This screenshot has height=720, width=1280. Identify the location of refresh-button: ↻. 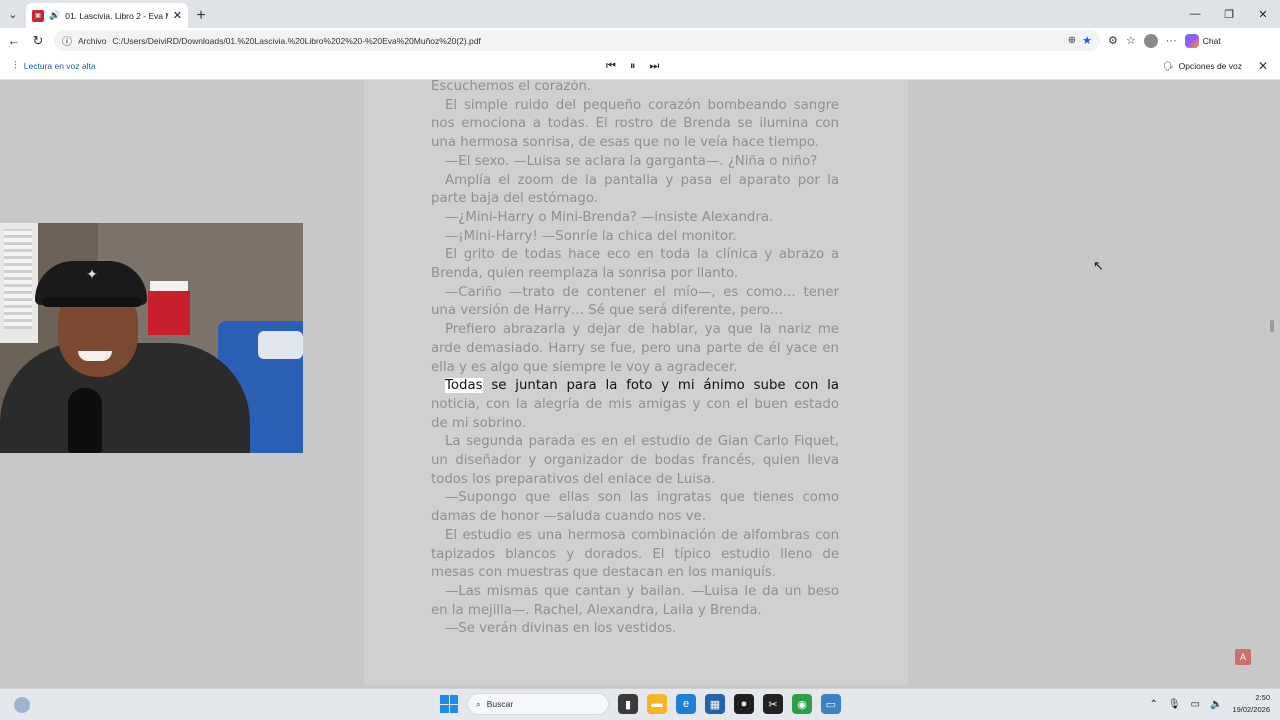
(38, 41).